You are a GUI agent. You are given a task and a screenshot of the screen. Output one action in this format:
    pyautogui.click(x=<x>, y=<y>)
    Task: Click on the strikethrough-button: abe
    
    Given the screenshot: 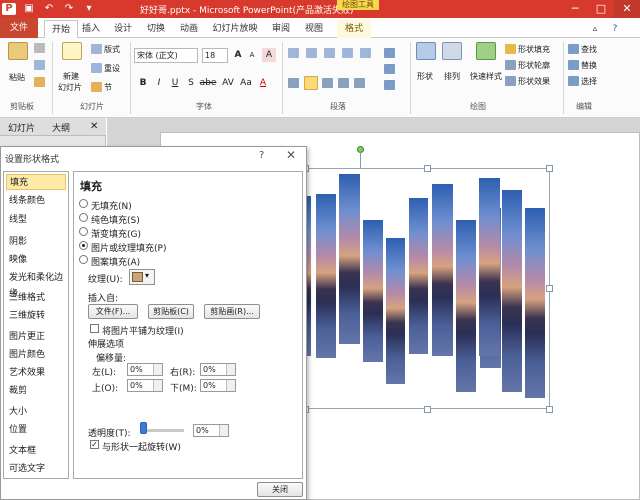 What is the action you would take?
    pyautogui.click(x=208, y=83)
    